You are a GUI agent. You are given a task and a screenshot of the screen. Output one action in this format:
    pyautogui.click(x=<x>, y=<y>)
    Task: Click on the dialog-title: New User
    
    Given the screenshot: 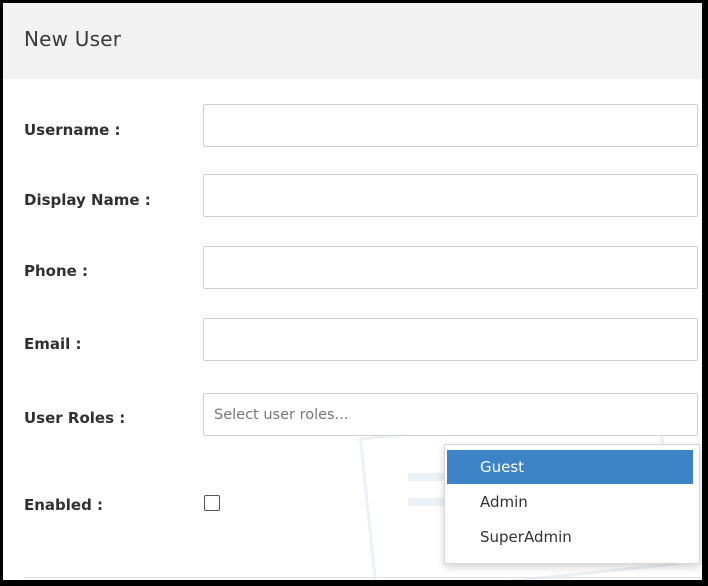 What is the action you would take?
    pyautogui.click(x=73, y=39)
    